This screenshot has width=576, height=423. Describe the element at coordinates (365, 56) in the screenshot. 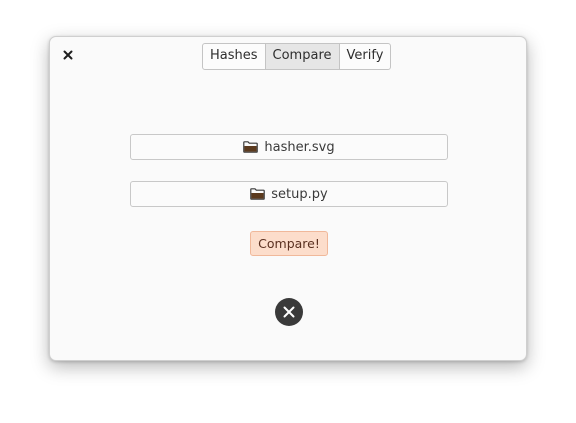

I see `tab-verify: Verify` at that location.